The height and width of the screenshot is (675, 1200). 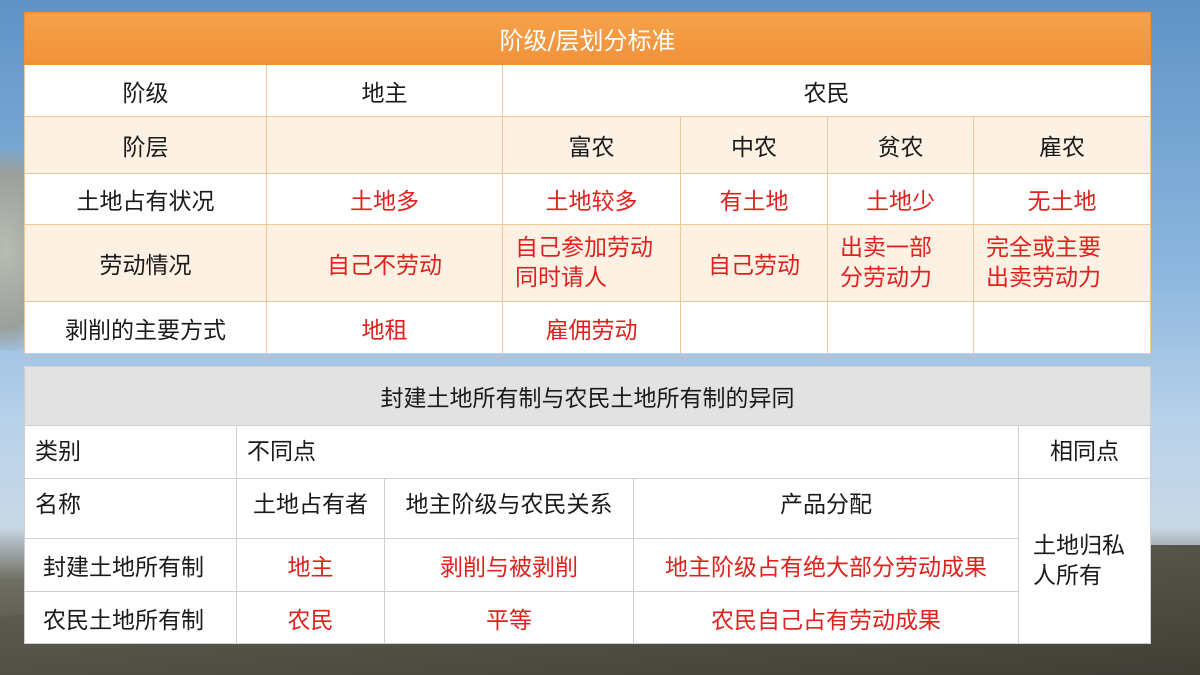 What do you see at coordinates (1062, 327) in the screenshot?
I see `exploit-hired` at bounding box center [1062, 327].